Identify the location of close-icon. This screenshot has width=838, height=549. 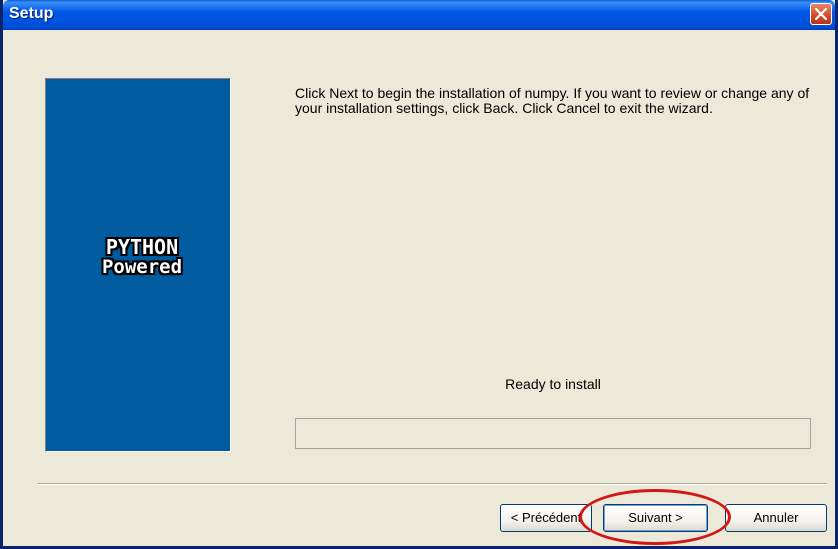
(821, 14).